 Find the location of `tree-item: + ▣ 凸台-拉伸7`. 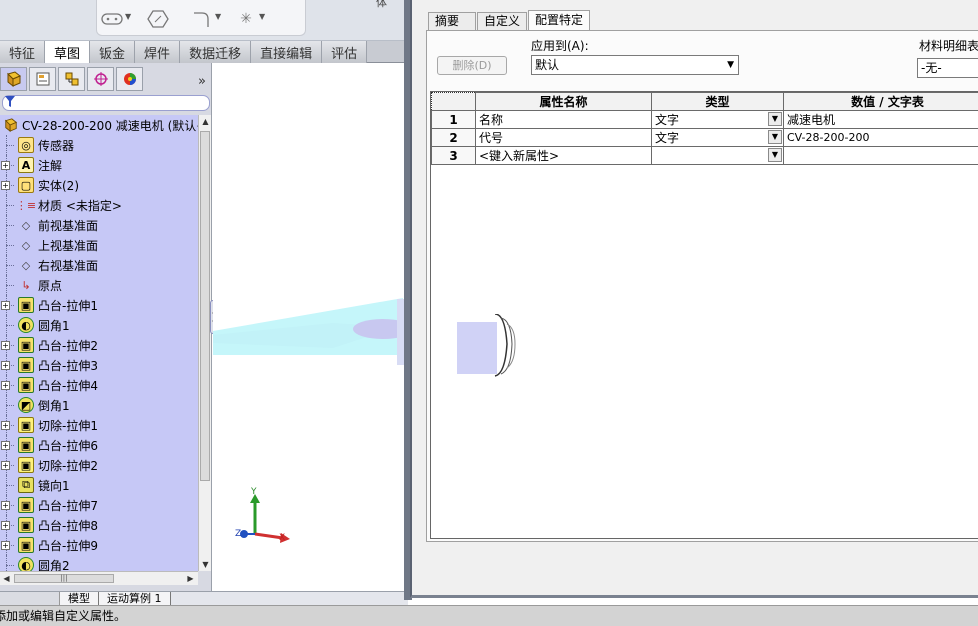

tree-item: + ▣ 凸台-拉伸7 is located at coordinates (99, 505).